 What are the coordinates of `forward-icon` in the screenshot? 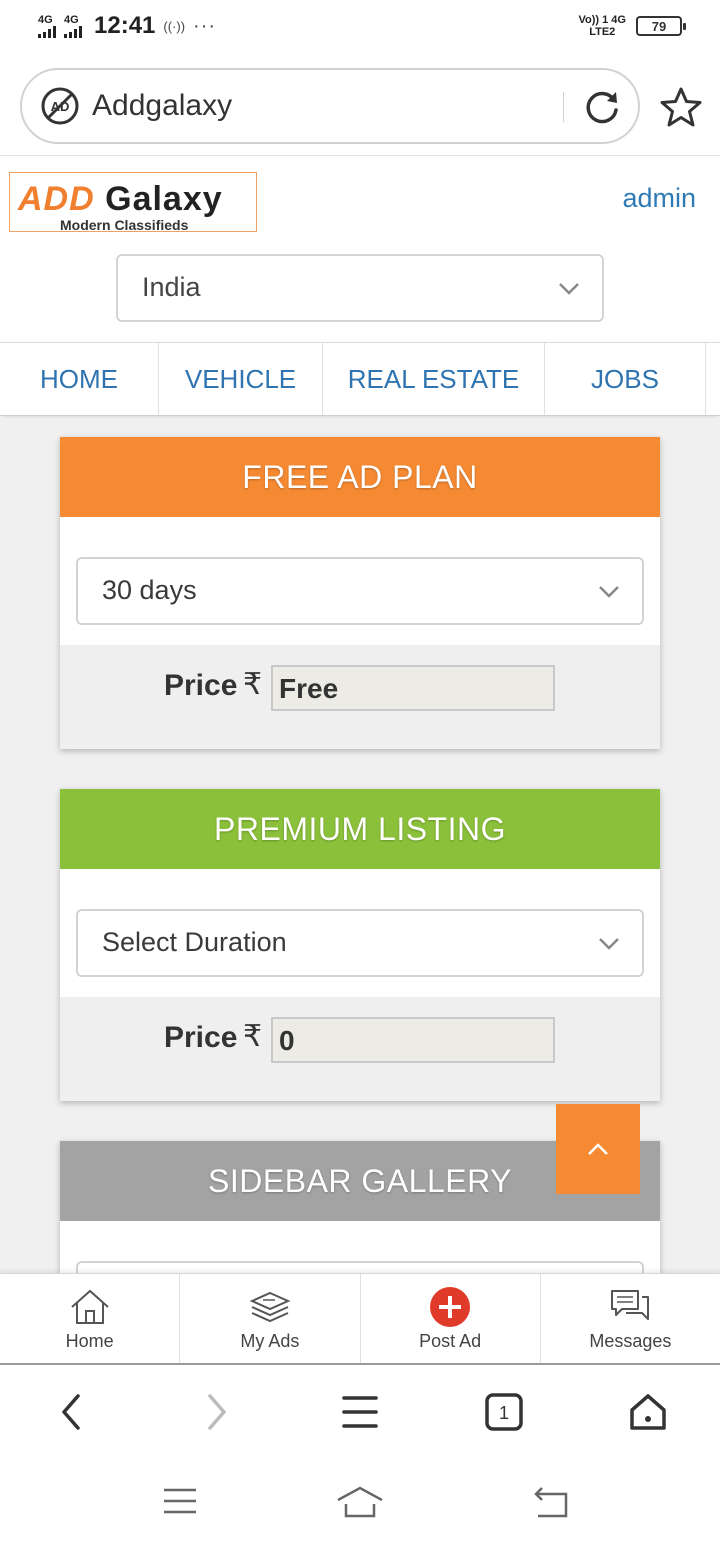 It's located at (216, 1412).